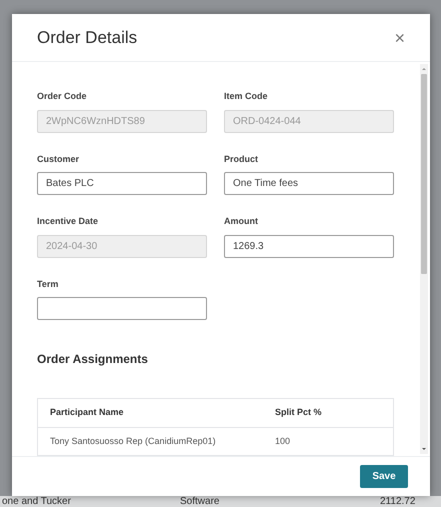  I want to click on scroll-down-icon, so click(424, 449).